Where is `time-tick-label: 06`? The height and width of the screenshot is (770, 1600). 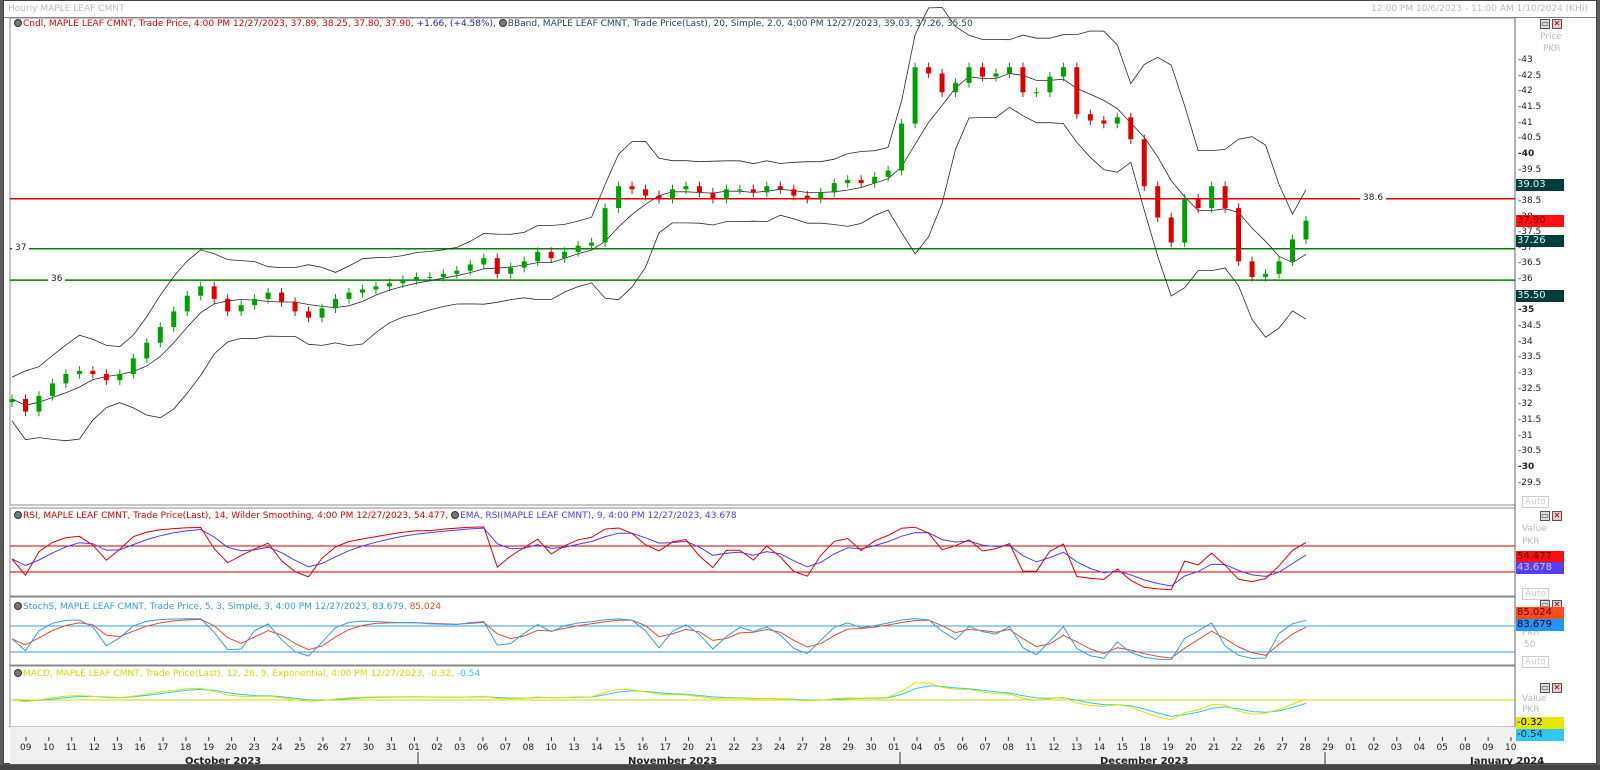
time-tick-label: 06 is located at coordinates (482, 748).